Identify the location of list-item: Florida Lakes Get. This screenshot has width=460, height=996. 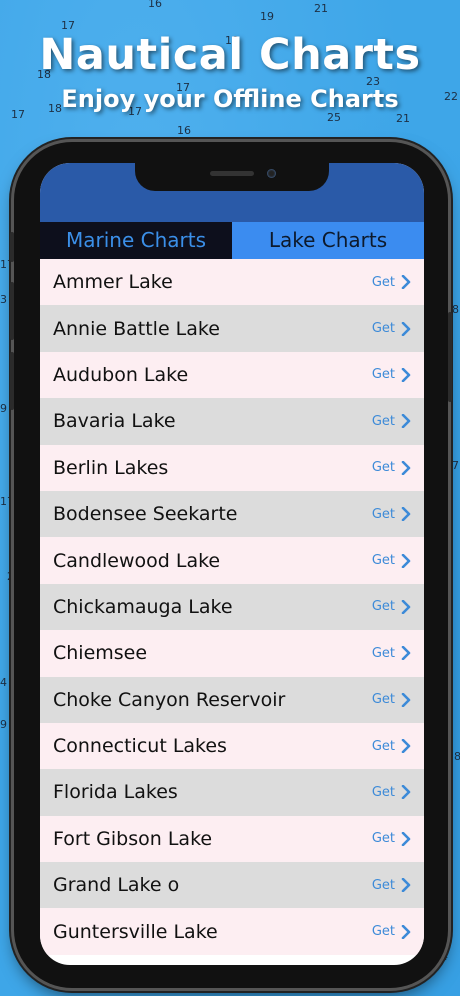
(232, 792).